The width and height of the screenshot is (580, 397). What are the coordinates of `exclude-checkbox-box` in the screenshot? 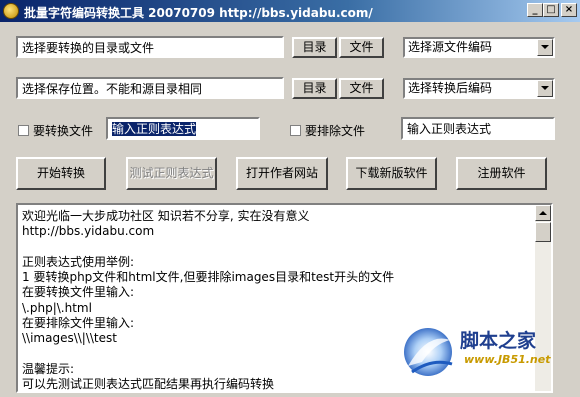 It's located at (295, 130).